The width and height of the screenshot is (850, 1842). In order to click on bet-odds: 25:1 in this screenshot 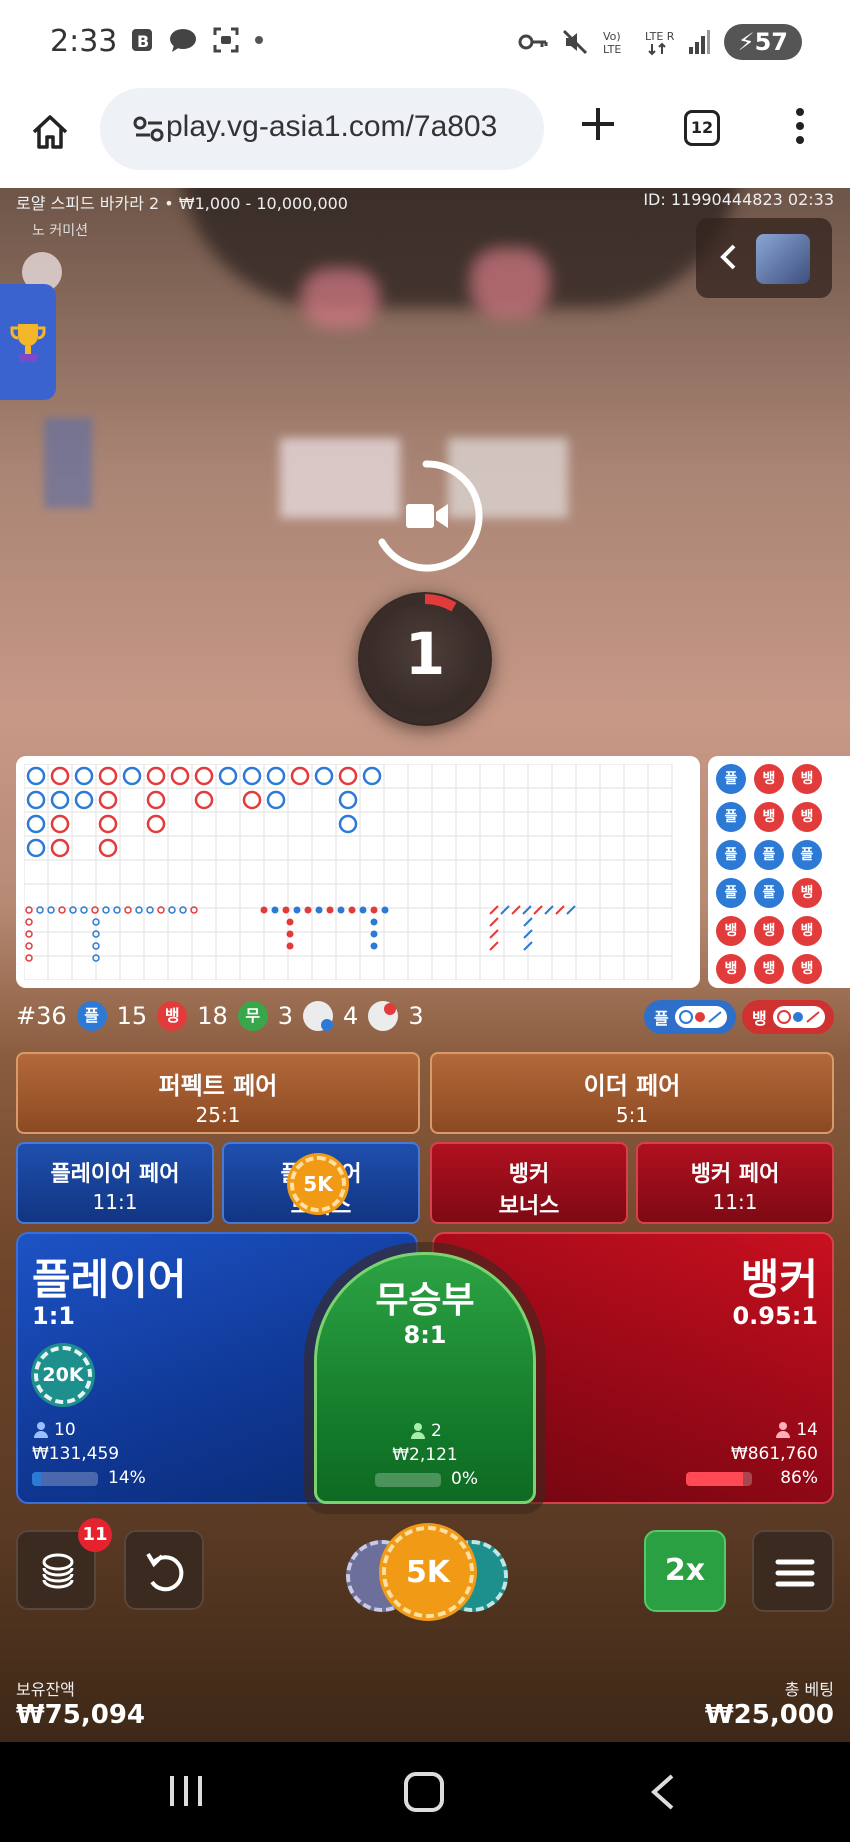, I will do `click(218, 1115)`.